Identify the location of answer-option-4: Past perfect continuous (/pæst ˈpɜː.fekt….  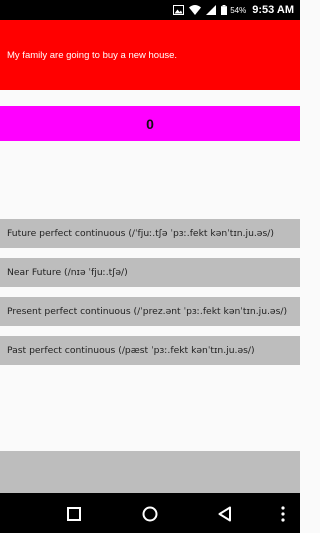
(150, 350).